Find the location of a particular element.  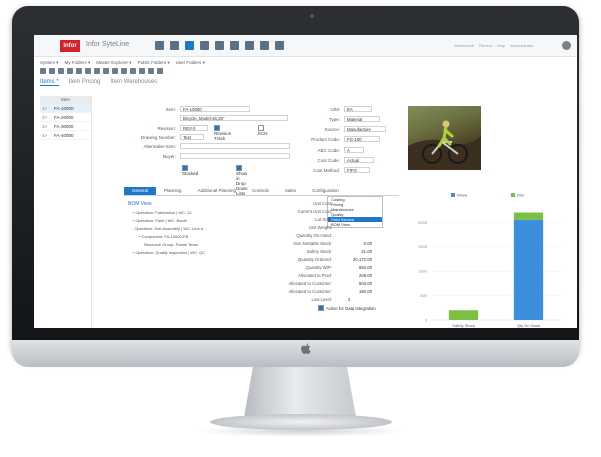

monitor-chin is located at coordinates (295, 353).